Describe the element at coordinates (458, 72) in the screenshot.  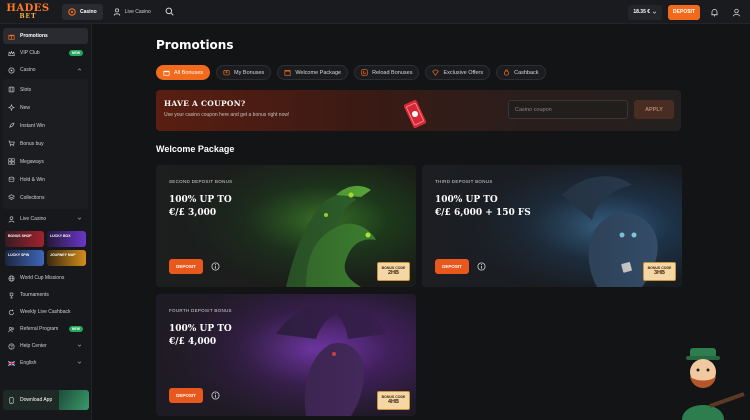
I see `tab-exclusive-offers: Exclusive Offers` at that location.